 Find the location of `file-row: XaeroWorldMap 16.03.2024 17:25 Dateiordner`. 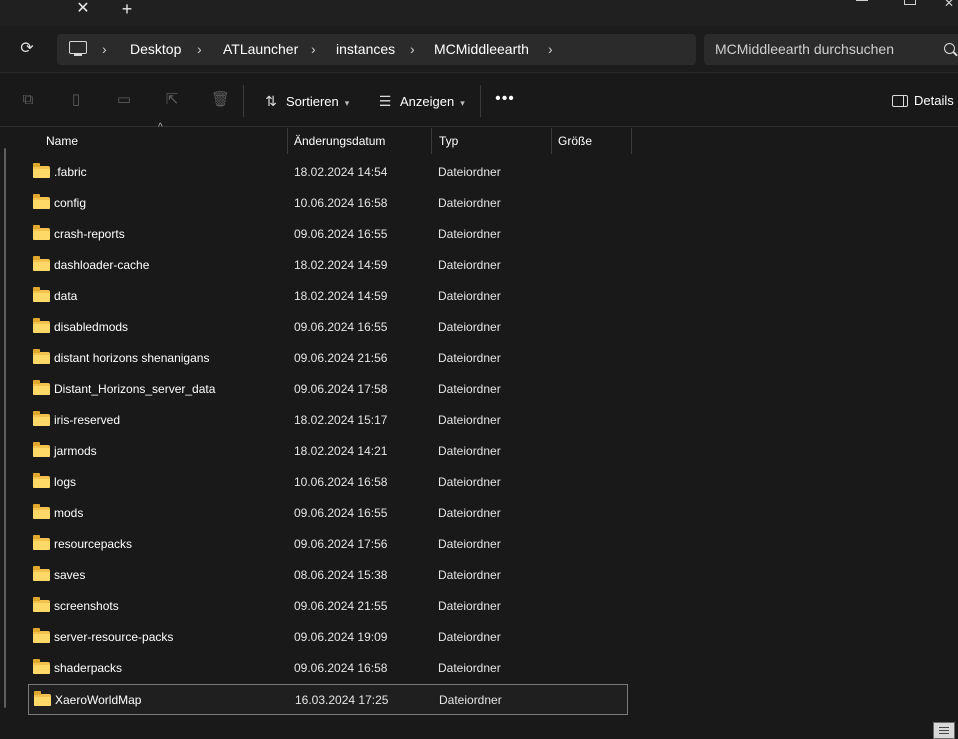

file-row: XaeroWorldMap 16.03.2024 17:25 Dateiordner is located at coordinates (328, 699).